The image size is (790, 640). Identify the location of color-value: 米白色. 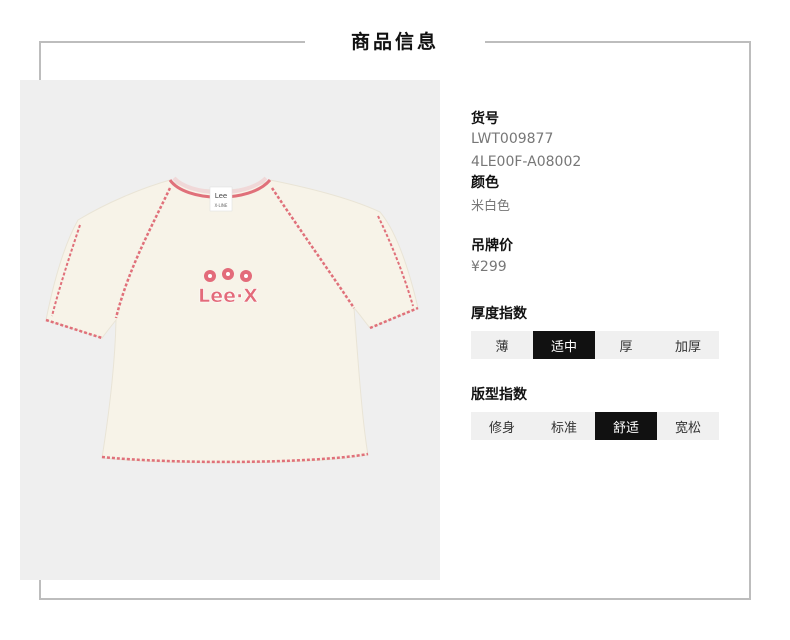
(491, 206).